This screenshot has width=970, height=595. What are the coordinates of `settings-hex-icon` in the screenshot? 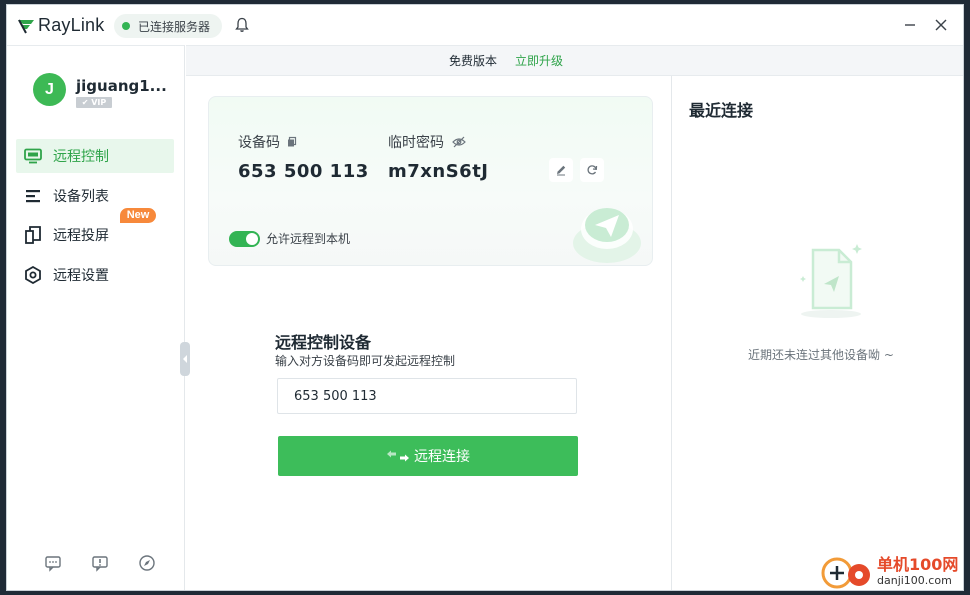 It's located at (33, 275).